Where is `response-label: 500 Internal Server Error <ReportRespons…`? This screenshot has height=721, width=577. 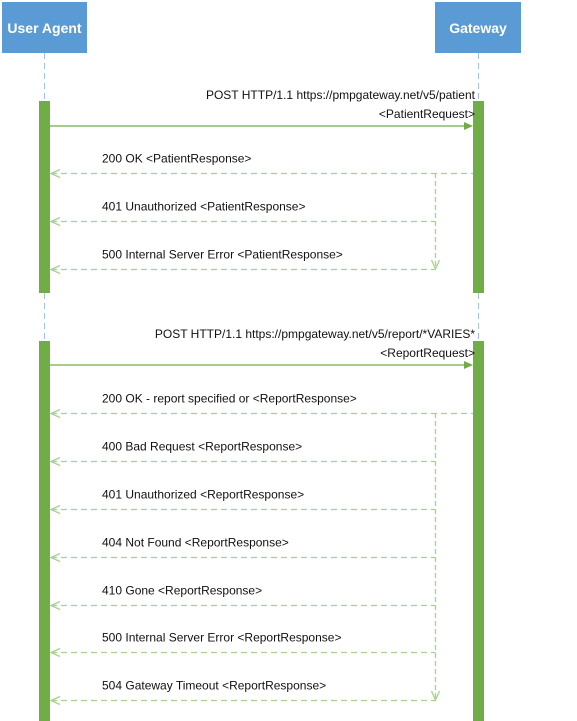
response-label: 500 Internal Server Error <ReportRespons… is located at coordinates (221, 638).